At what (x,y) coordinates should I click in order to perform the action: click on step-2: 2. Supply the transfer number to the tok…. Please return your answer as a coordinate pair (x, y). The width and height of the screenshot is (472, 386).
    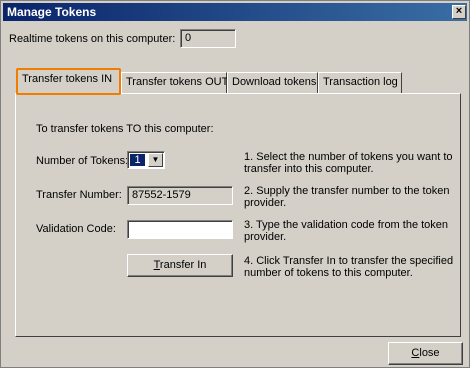
    Looking at the image, I should click on (347, 197).